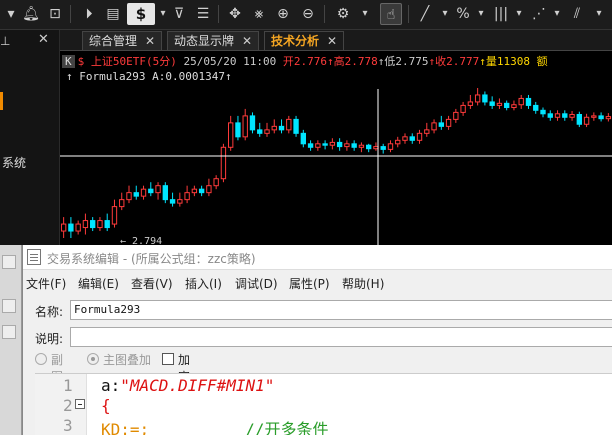 The image size is (612, 435). What do you see at coordinates (113, 14) in the screenshot?
I see `document-icon: ▤` at bounding box center [113, 14].